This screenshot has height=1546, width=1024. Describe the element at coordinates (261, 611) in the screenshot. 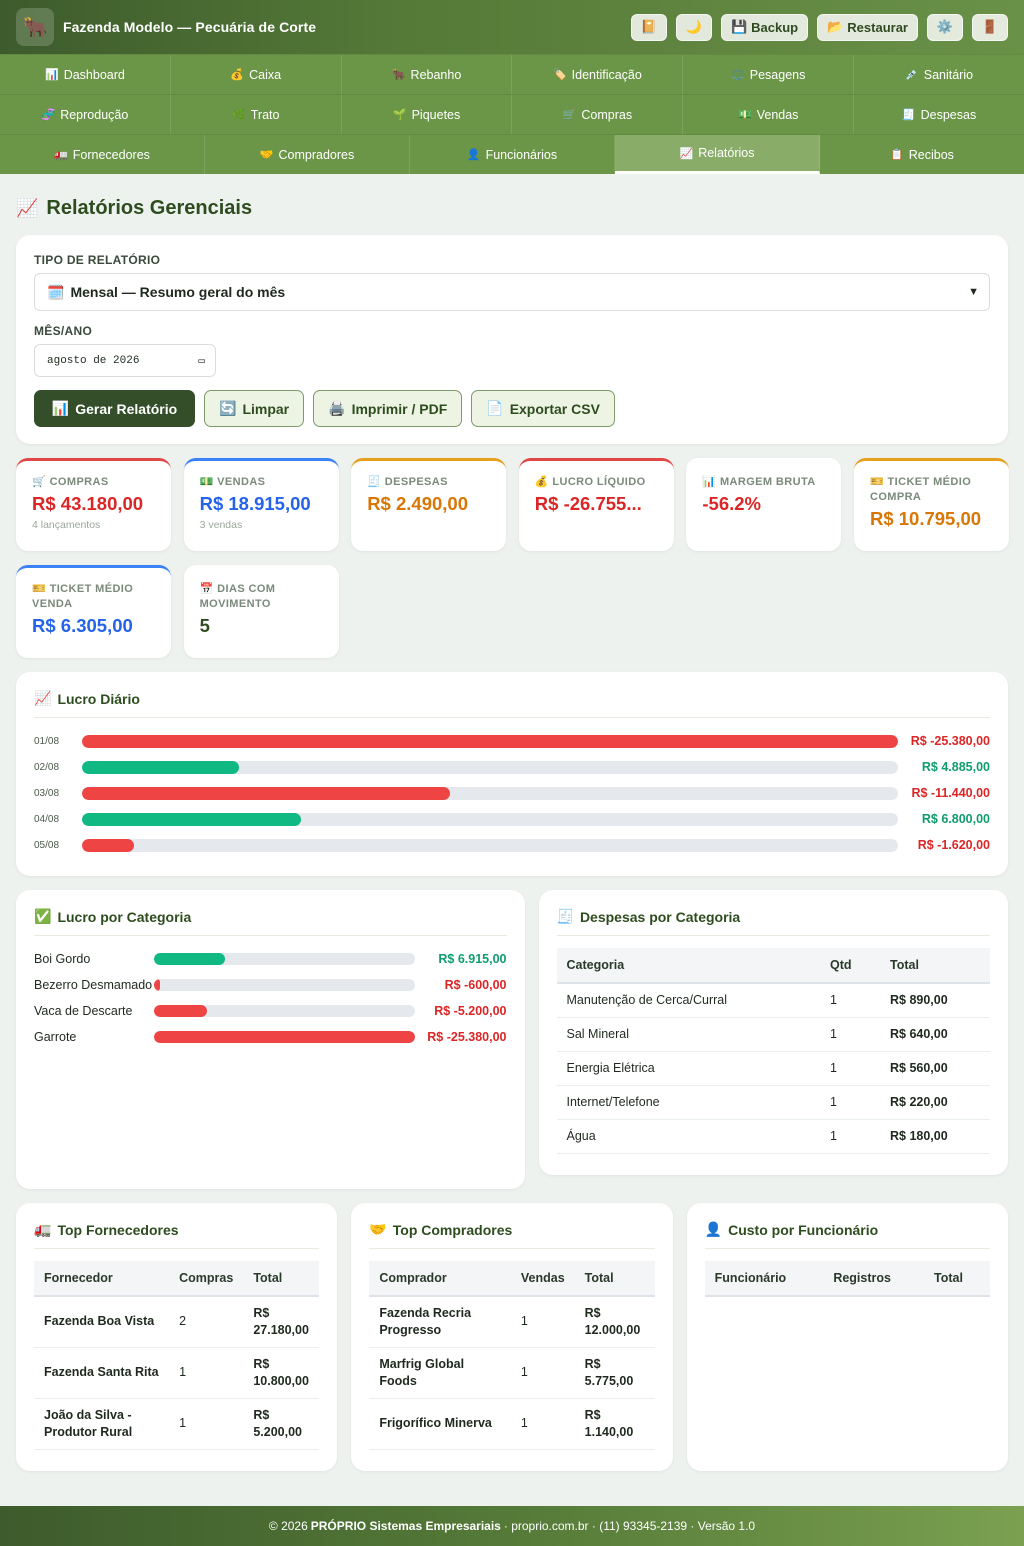

I see `kpi-dias: 📅 DIAS COM MOVIMENTO 5` at that location.